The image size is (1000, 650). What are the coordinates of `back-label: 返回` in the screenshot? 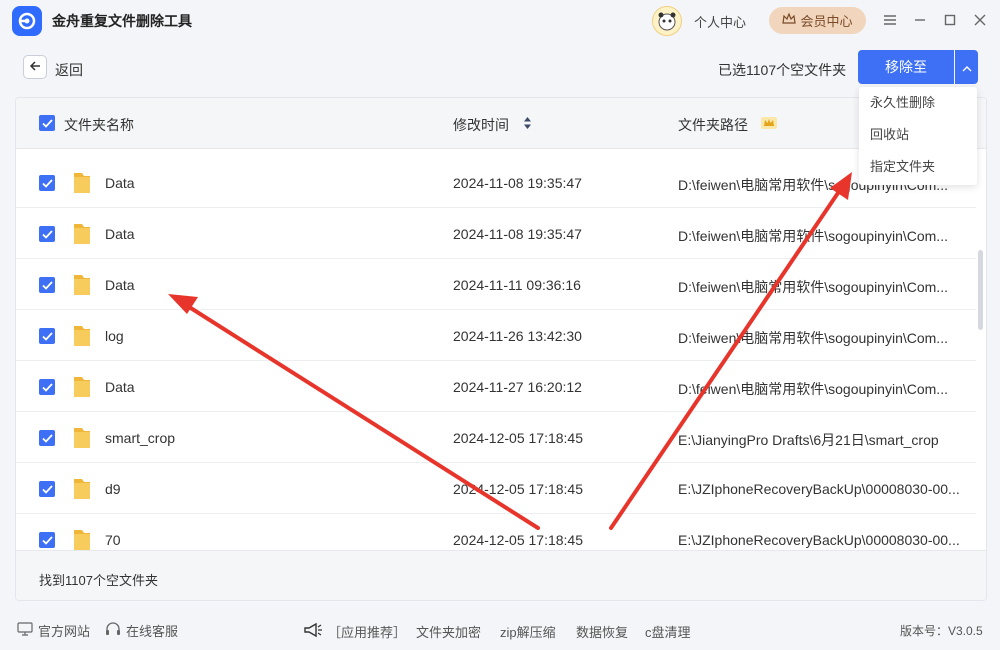 It's located at (69, 70).